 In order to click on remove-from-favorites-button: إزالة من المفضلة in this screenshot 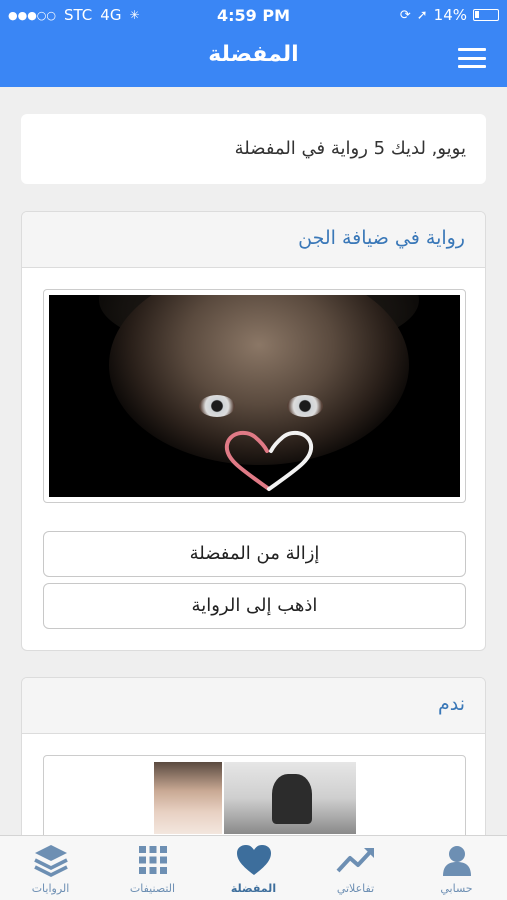, I will do `click(254, 554)`.